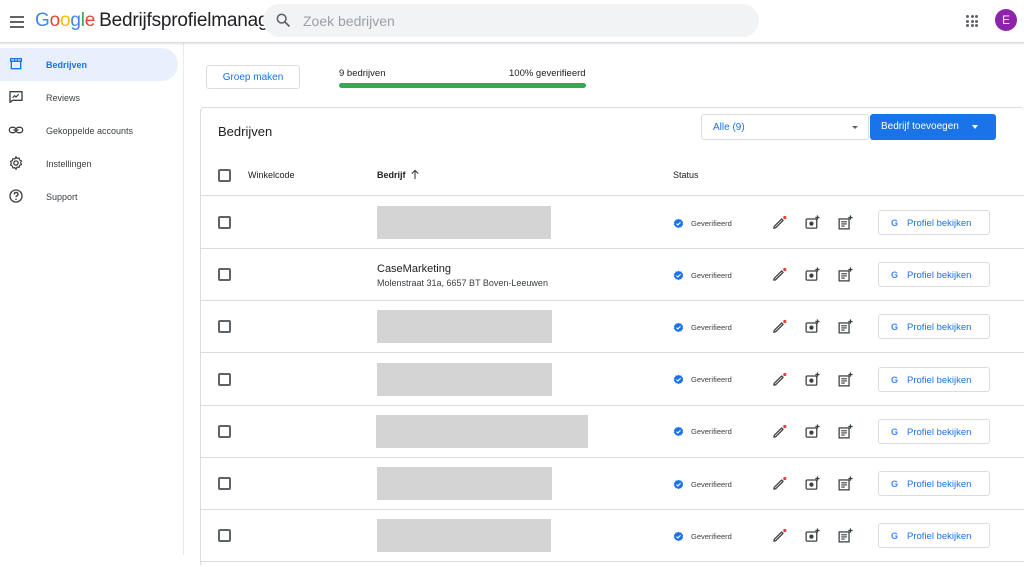 This screenshot has height=567, width=1024. Describe the element at coordinates (362, 73) in the screenshot. I see `business-count: 9 bedrijven` at that location.